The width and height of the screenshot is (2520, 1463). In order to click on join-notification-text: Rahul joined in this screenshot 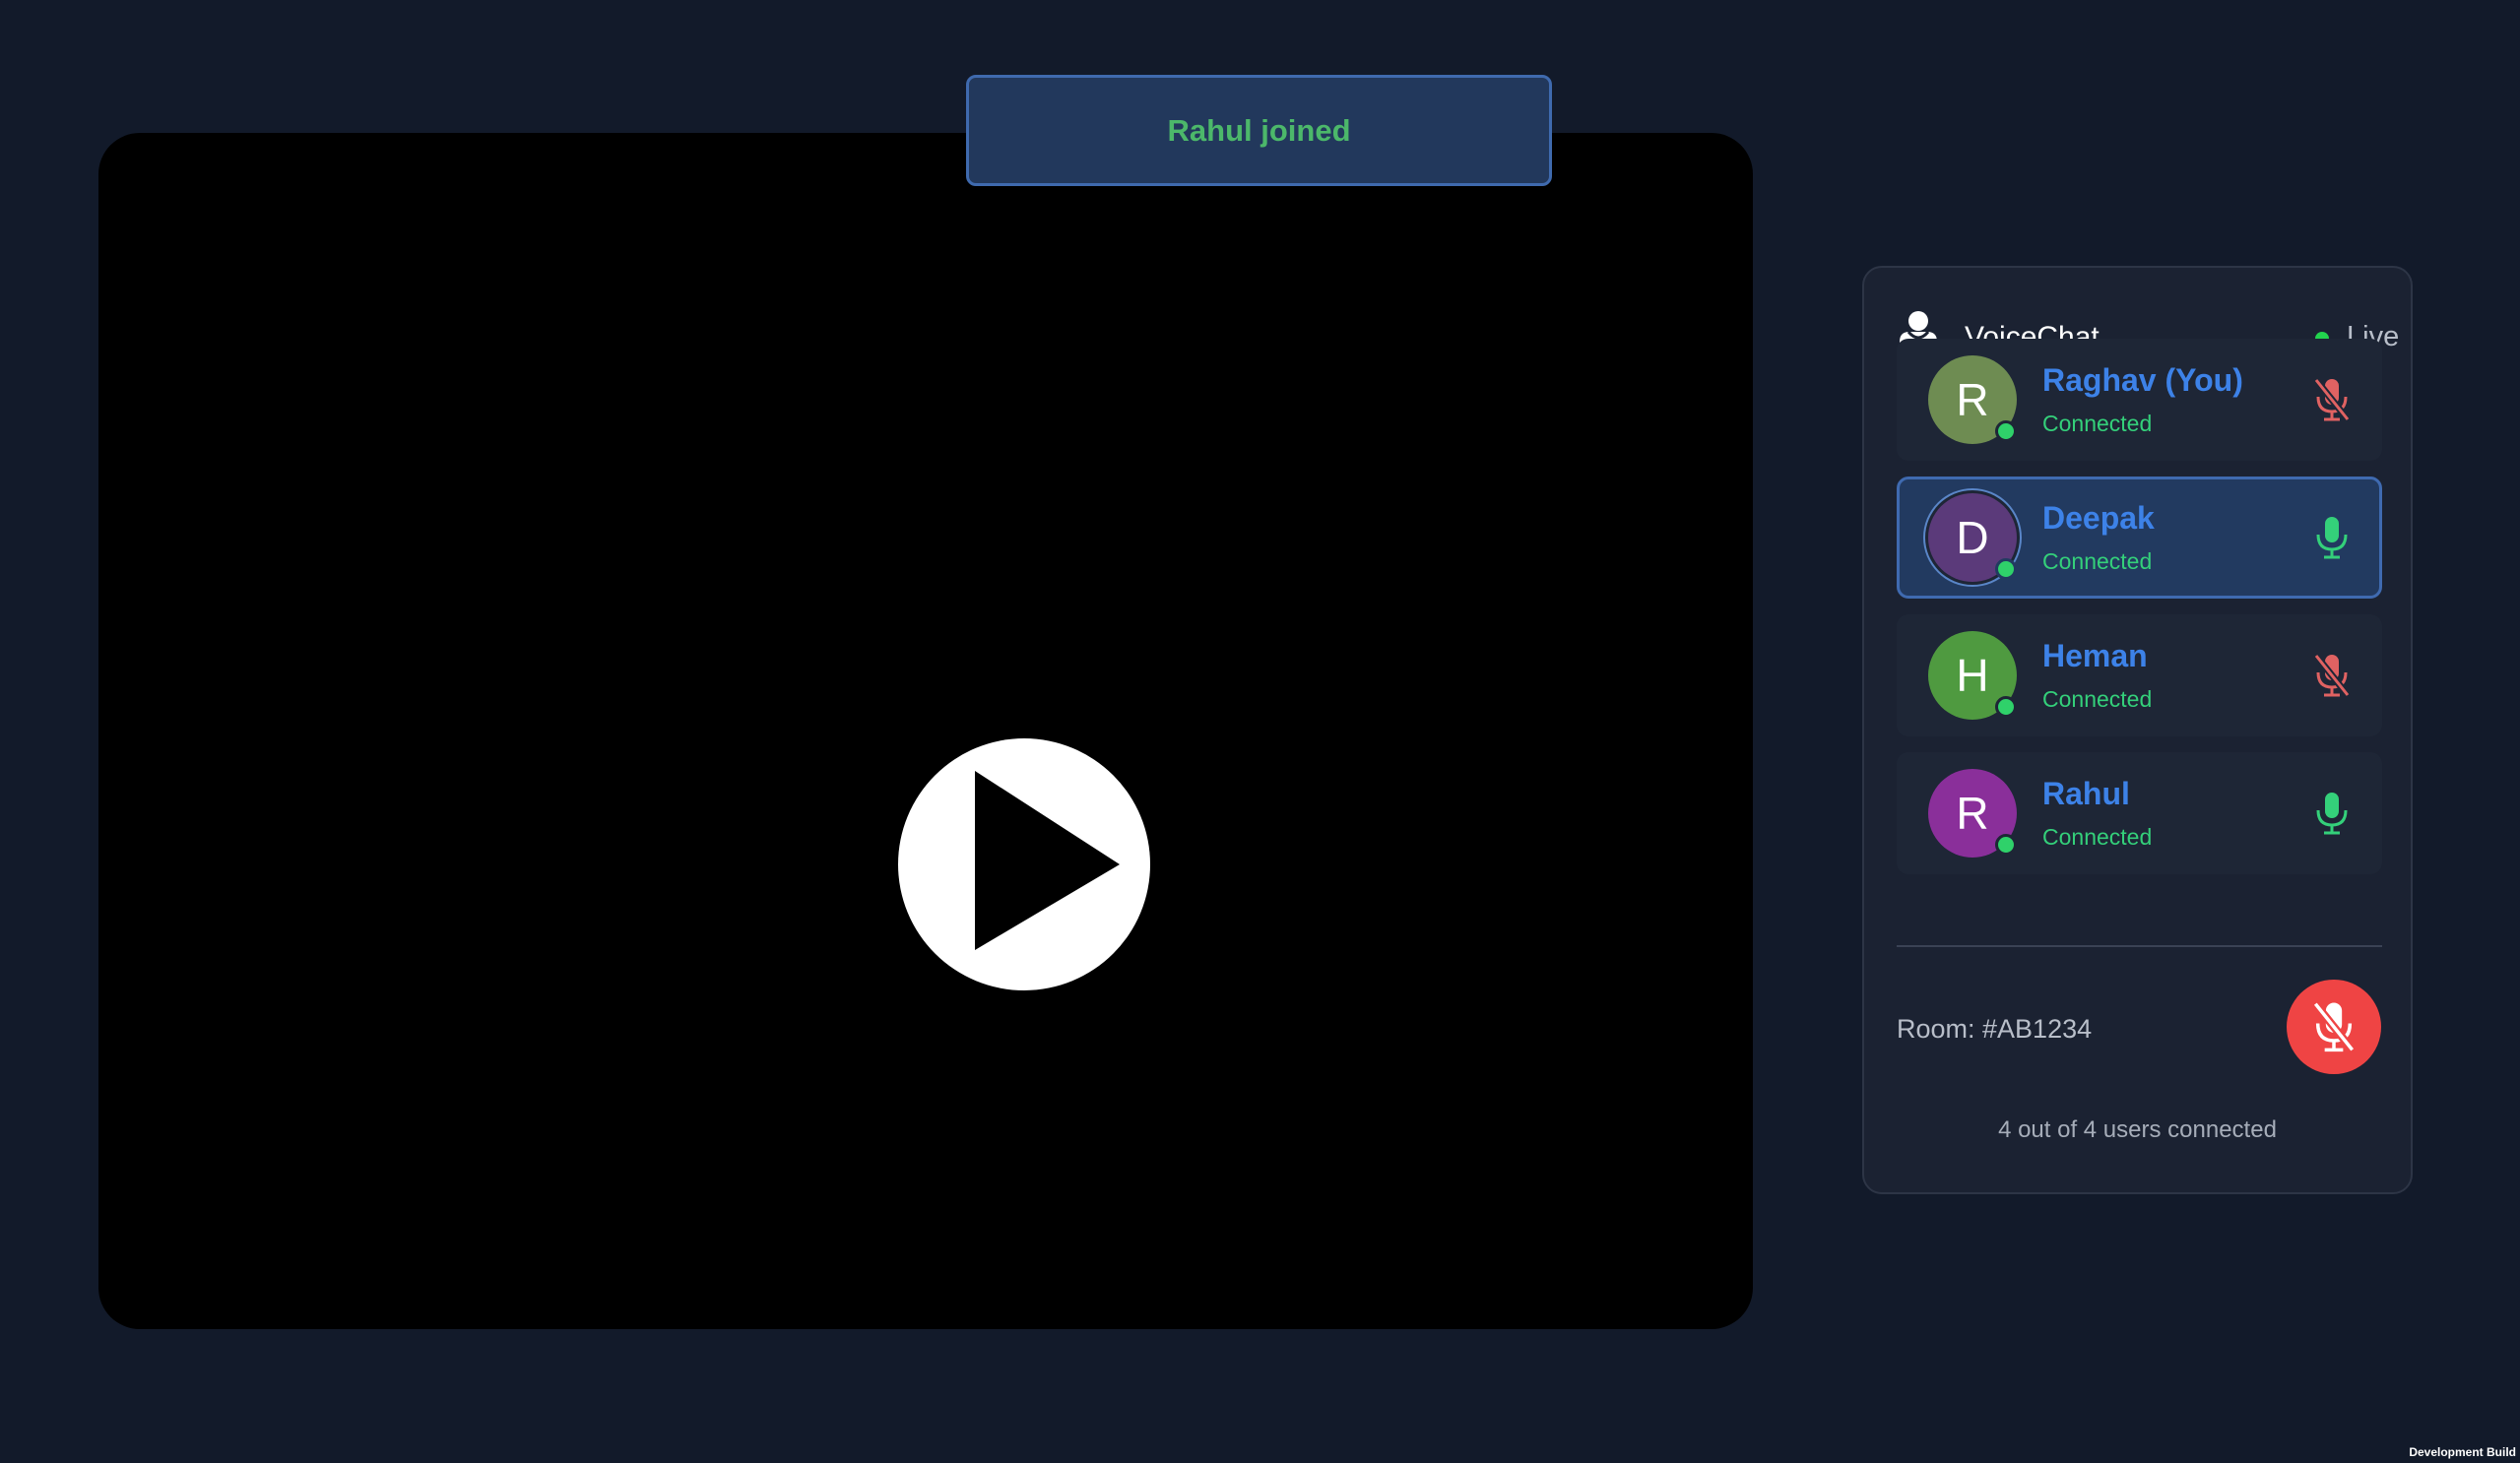, I will do `click(1259, 130)`.